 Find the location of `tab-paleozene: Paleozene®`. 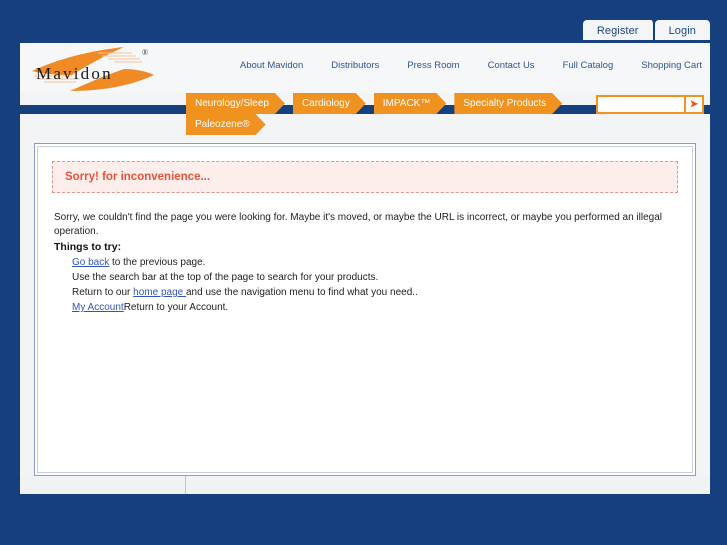

tab-paleozene: Paleozene® is located at coordinates (226, 124).